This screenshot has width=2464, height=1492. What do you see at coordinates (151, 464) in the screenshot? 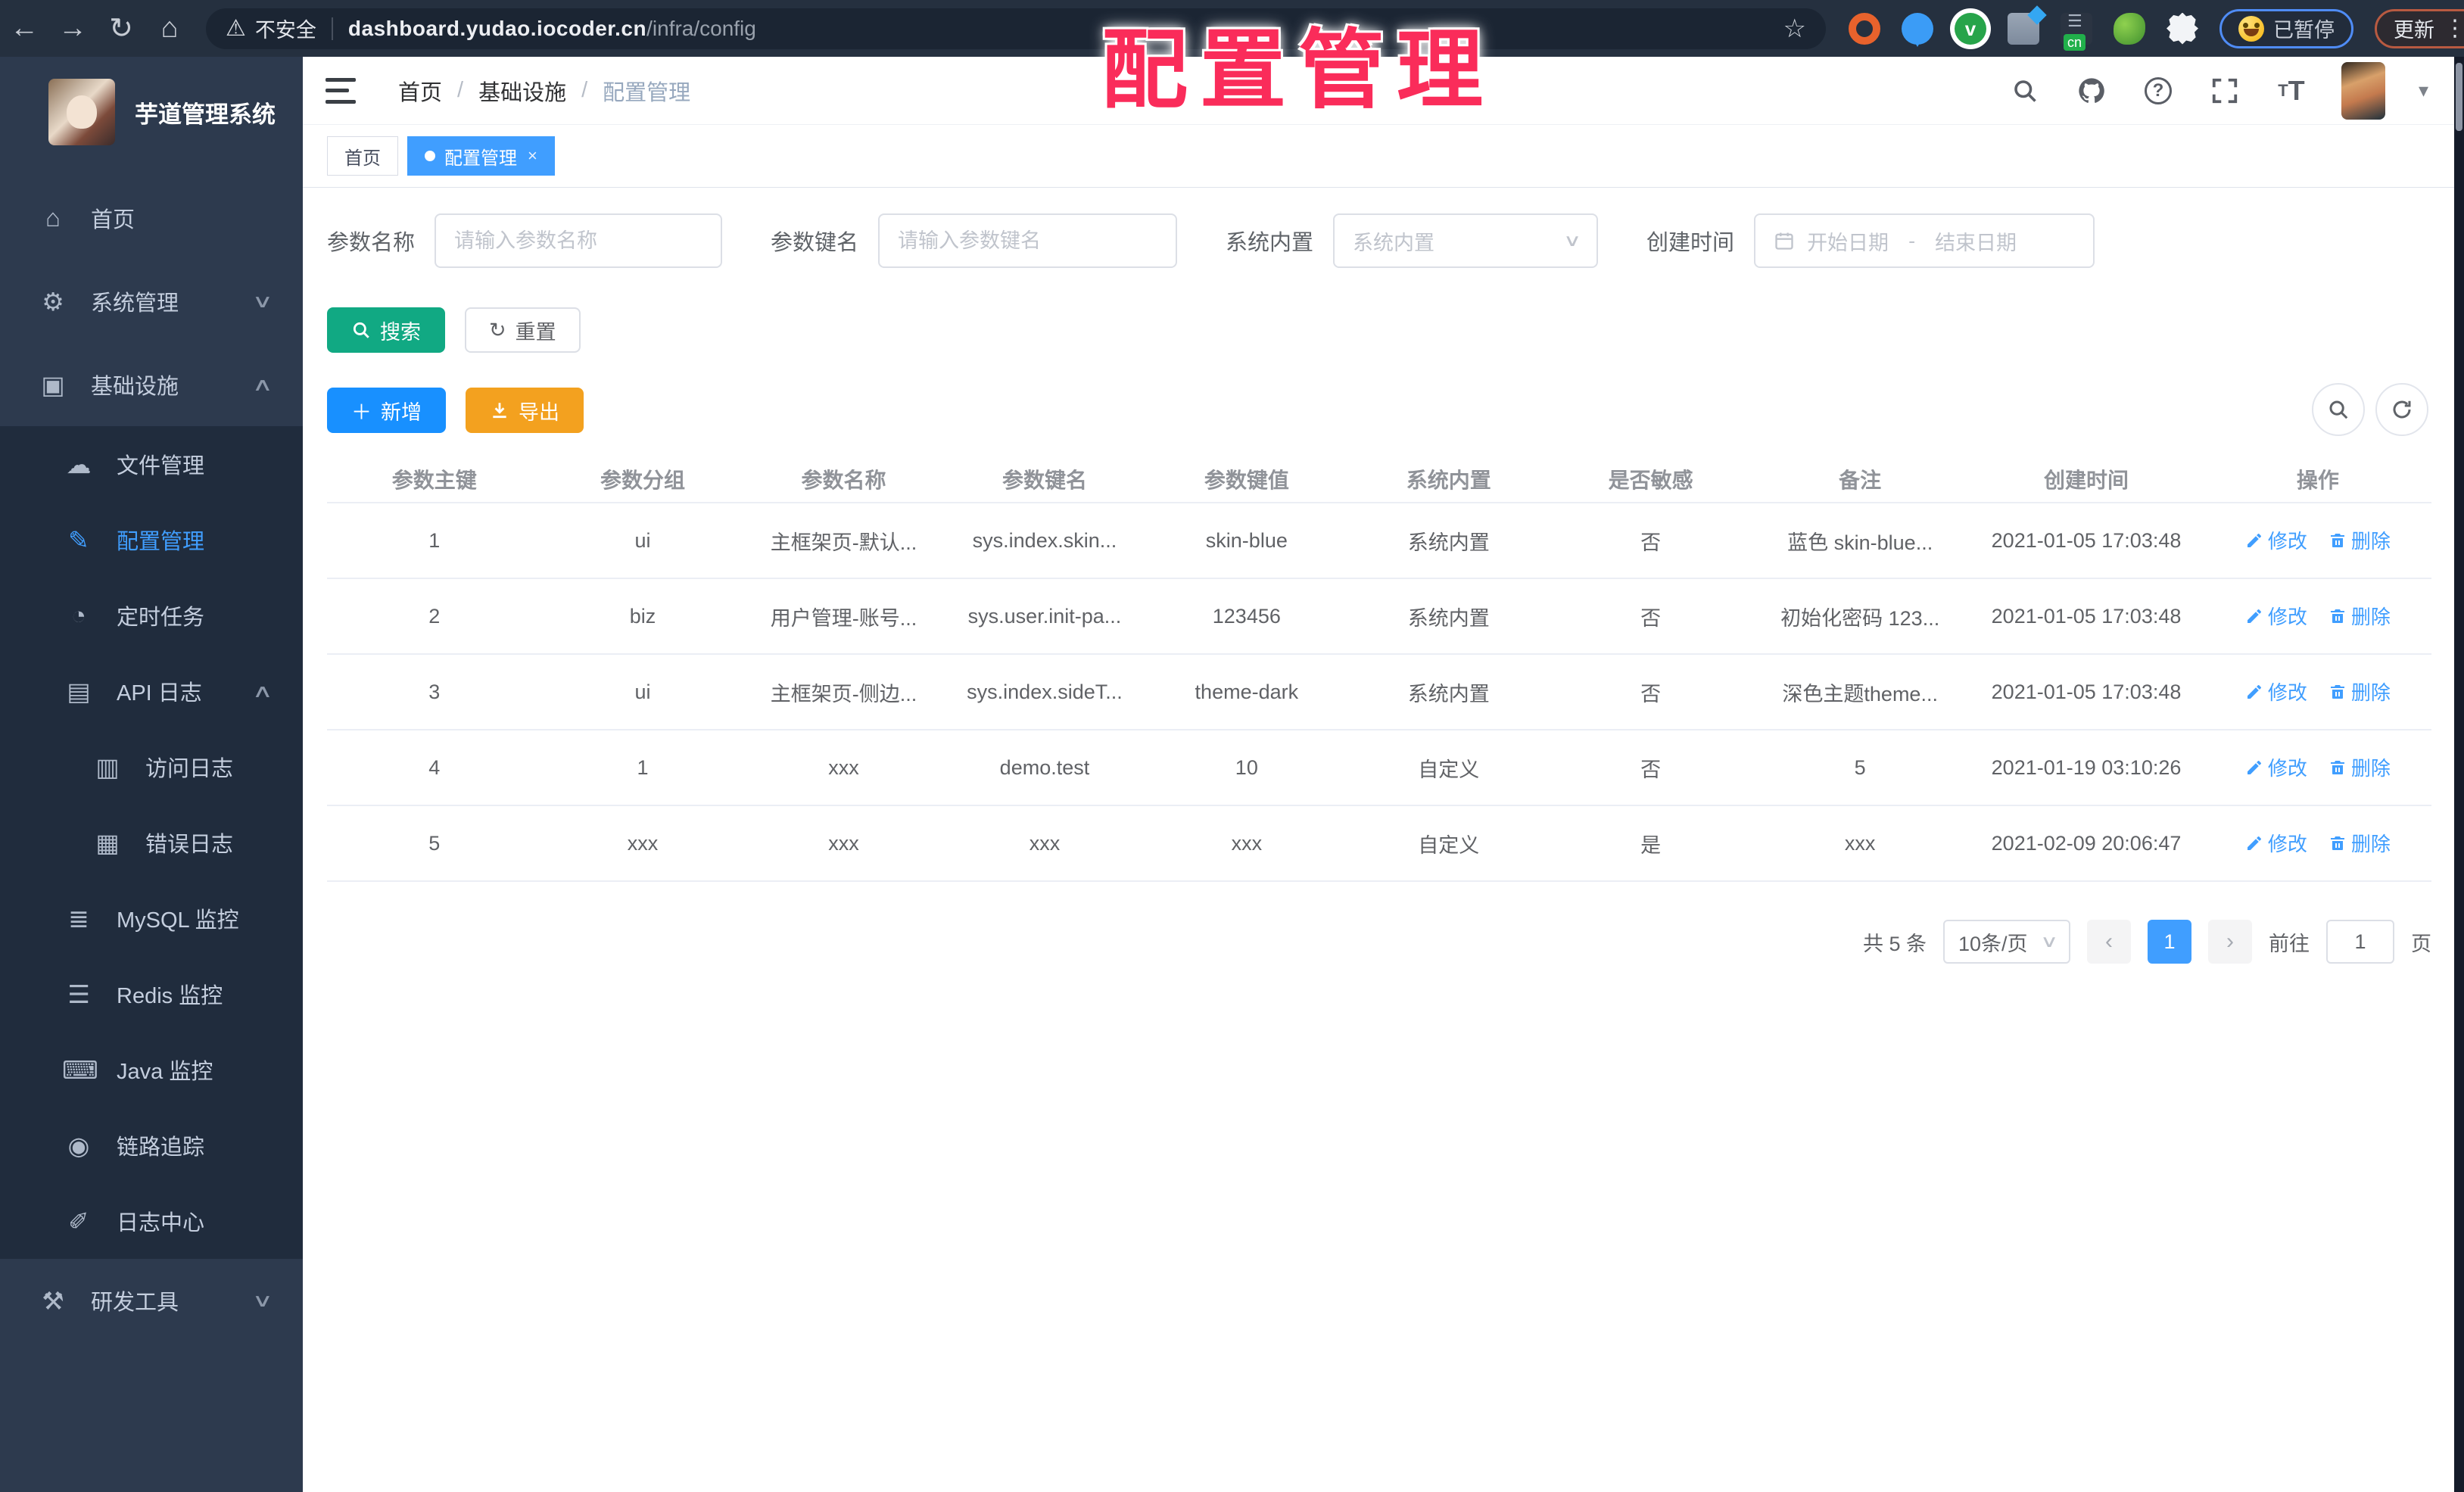
I see `sidebar-item-file: ☁ 文件管理` at bounding box center [151, 464].